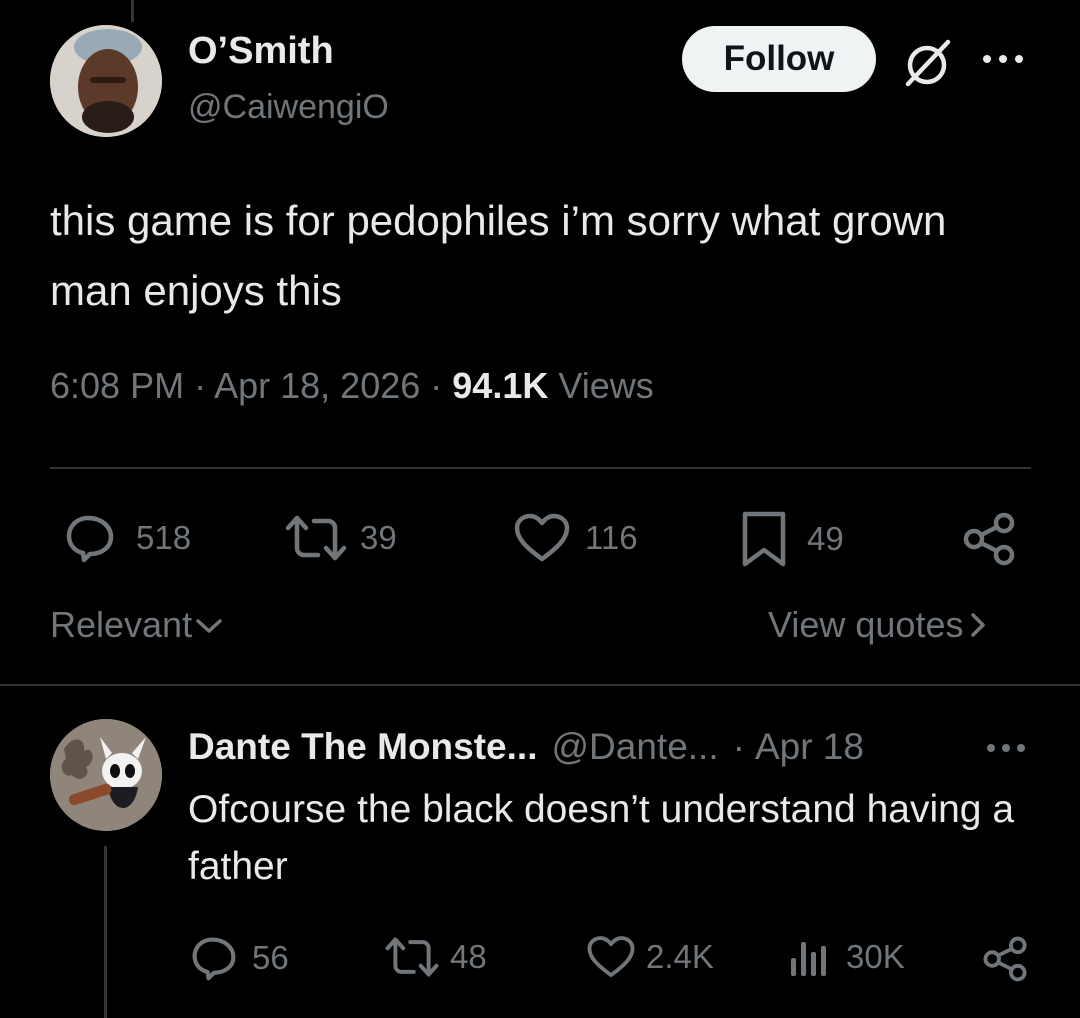 The width and height of the screenshot is (1080, 1018). What do you see at coordinates (164, 537) in the screenshot?
I see `reply-count: 518` at bounding box center [164, 537].